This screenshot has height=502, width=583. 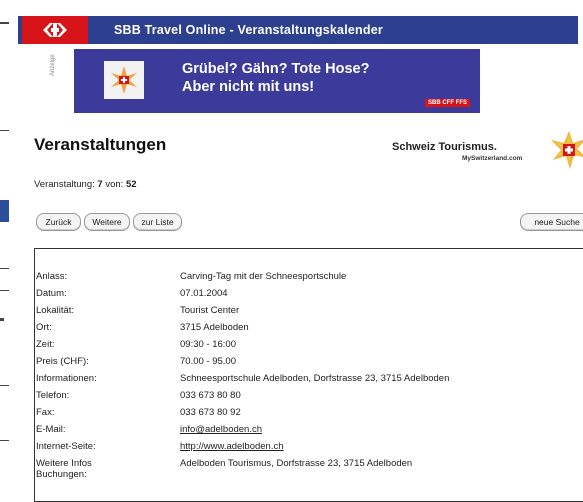 What do you see at coordinates (131, 184) in the screenshot?
I see `counter-total: 52` at bounding box center [131, 184].